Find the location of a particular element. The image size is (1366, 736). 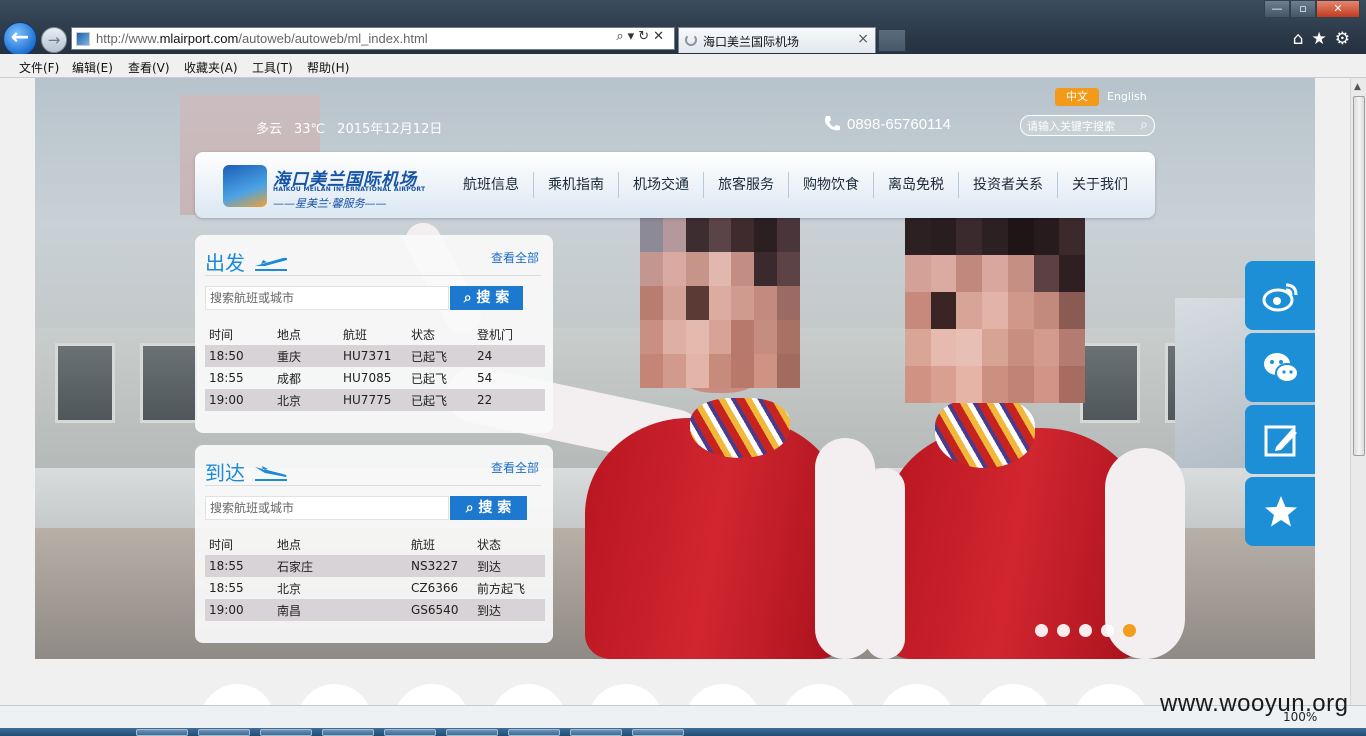

nav-duty-free: 离岛免税 is located at coordinates (915, 185).